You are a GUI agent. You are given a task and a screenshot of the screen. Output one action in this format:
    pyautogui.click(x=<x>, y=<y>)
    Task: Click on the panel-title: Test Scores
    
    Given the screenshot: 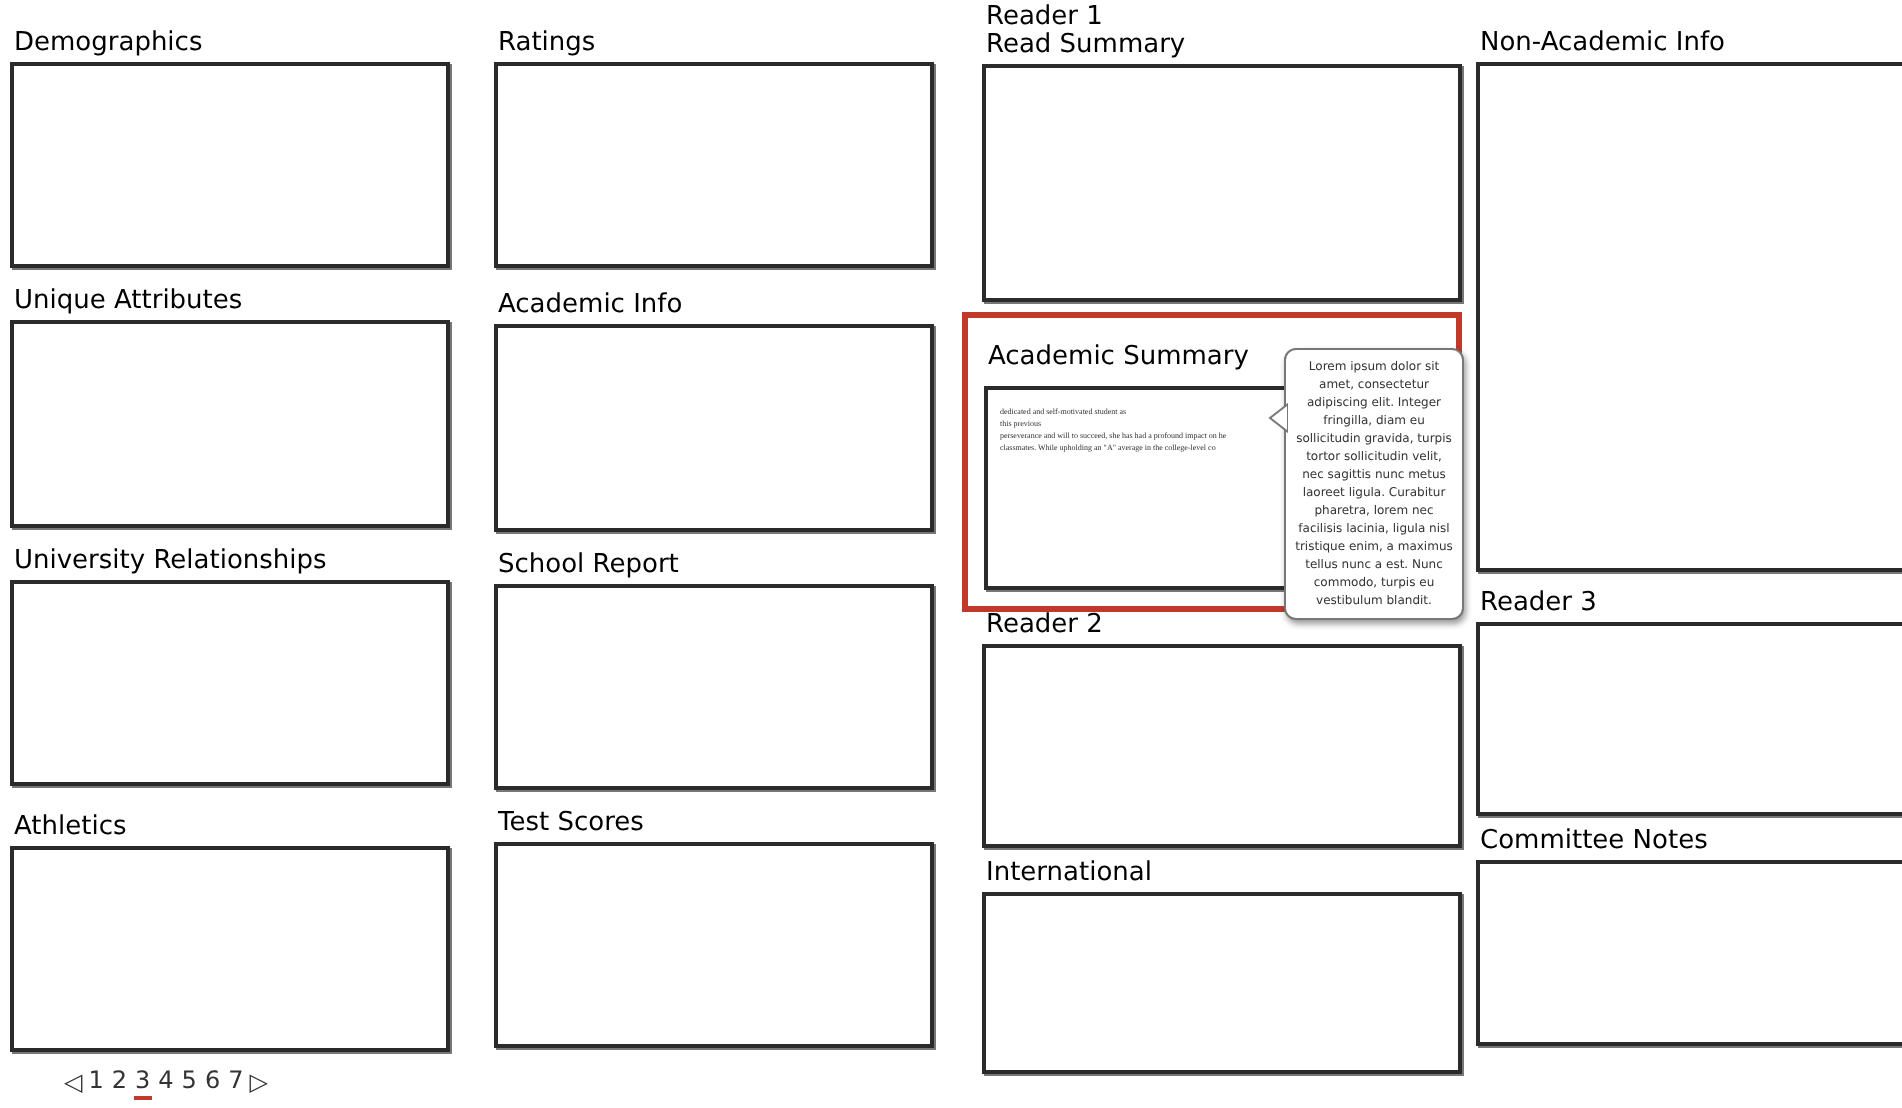 What is the action you would take?
    pyautogui.click(x=571, y=824)
    